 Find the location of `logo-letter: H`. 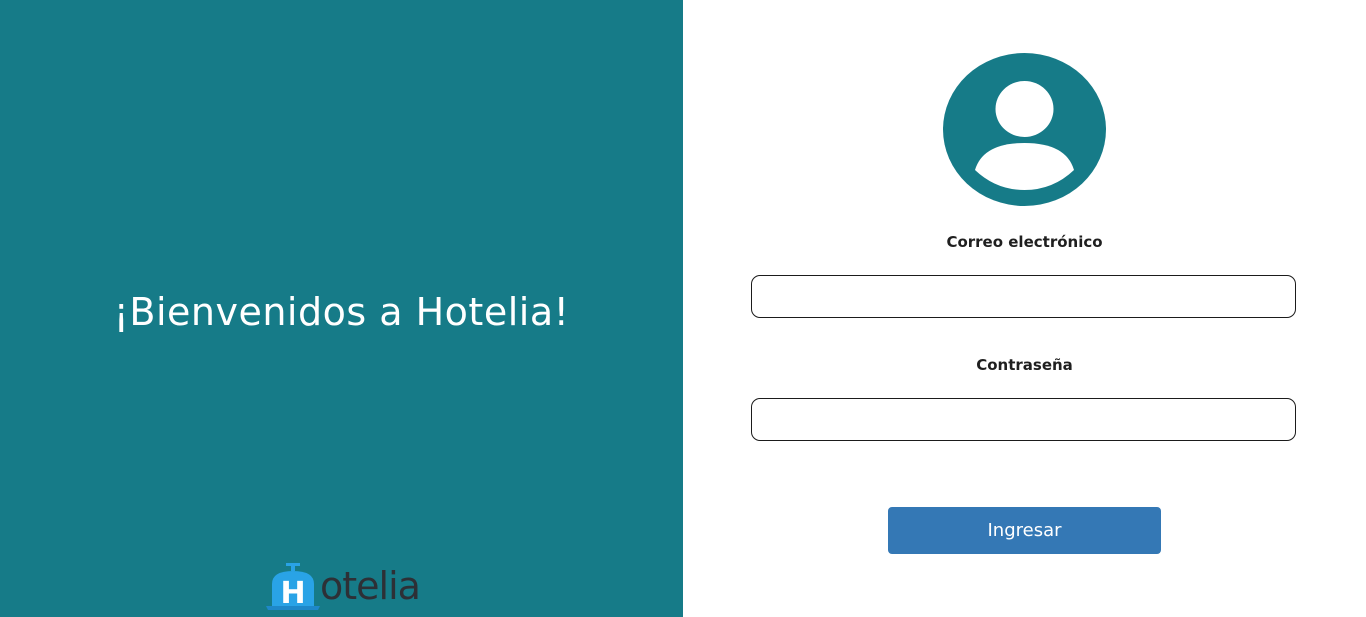

logo-letter: H is located at coordinates (292, 593).